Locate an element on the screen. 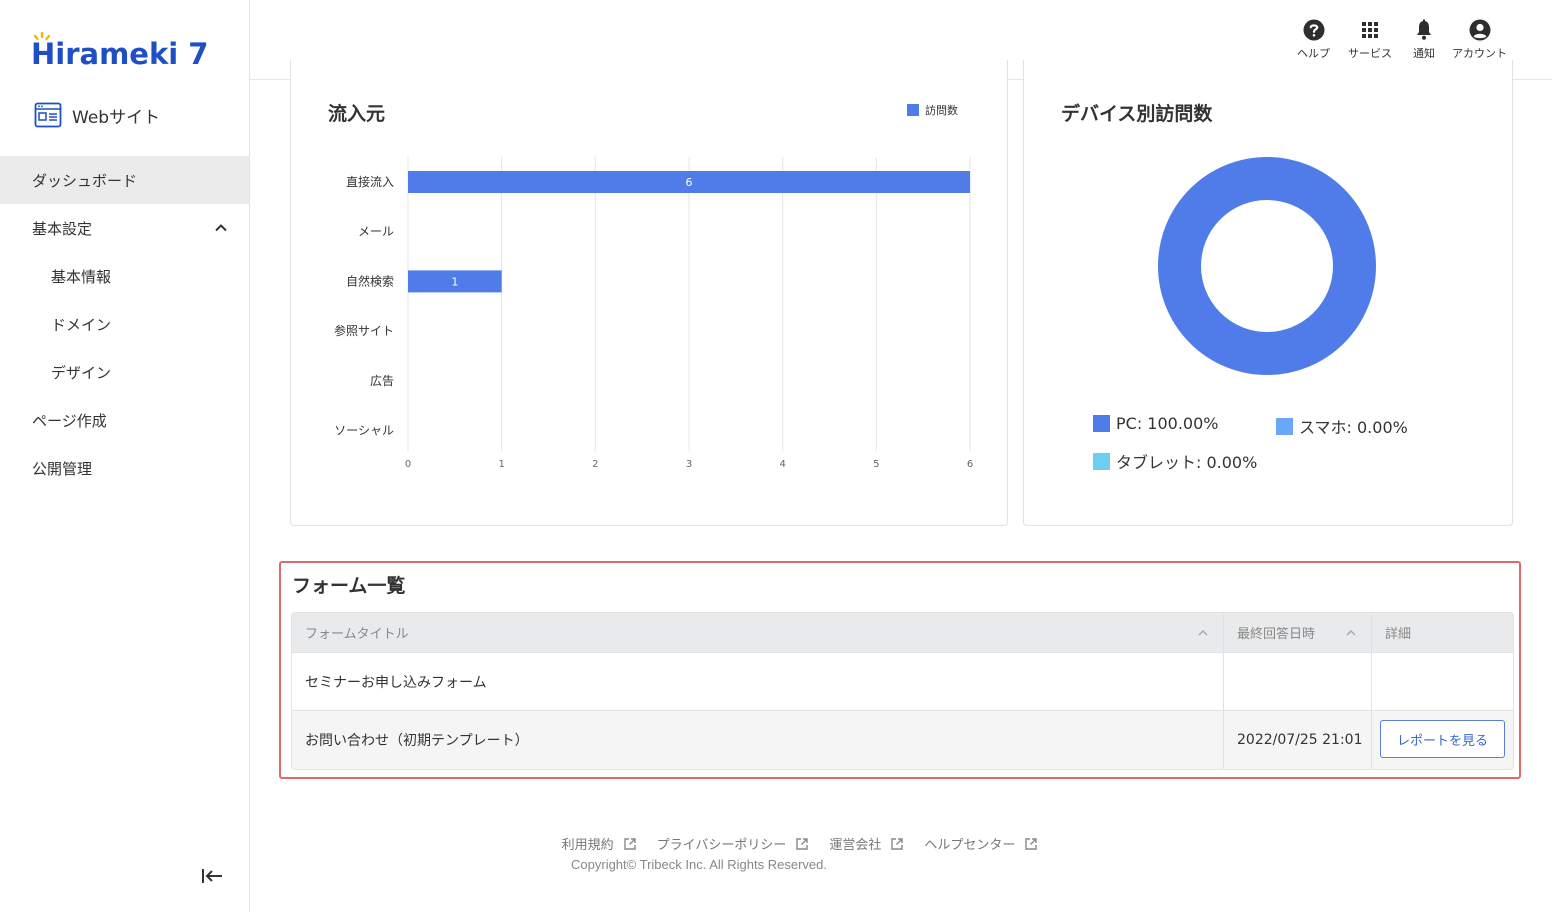 This screenshot has height=912, width=1552. device-visits-title: デバイス別訪問数 is located at coordinates (1137, 114).